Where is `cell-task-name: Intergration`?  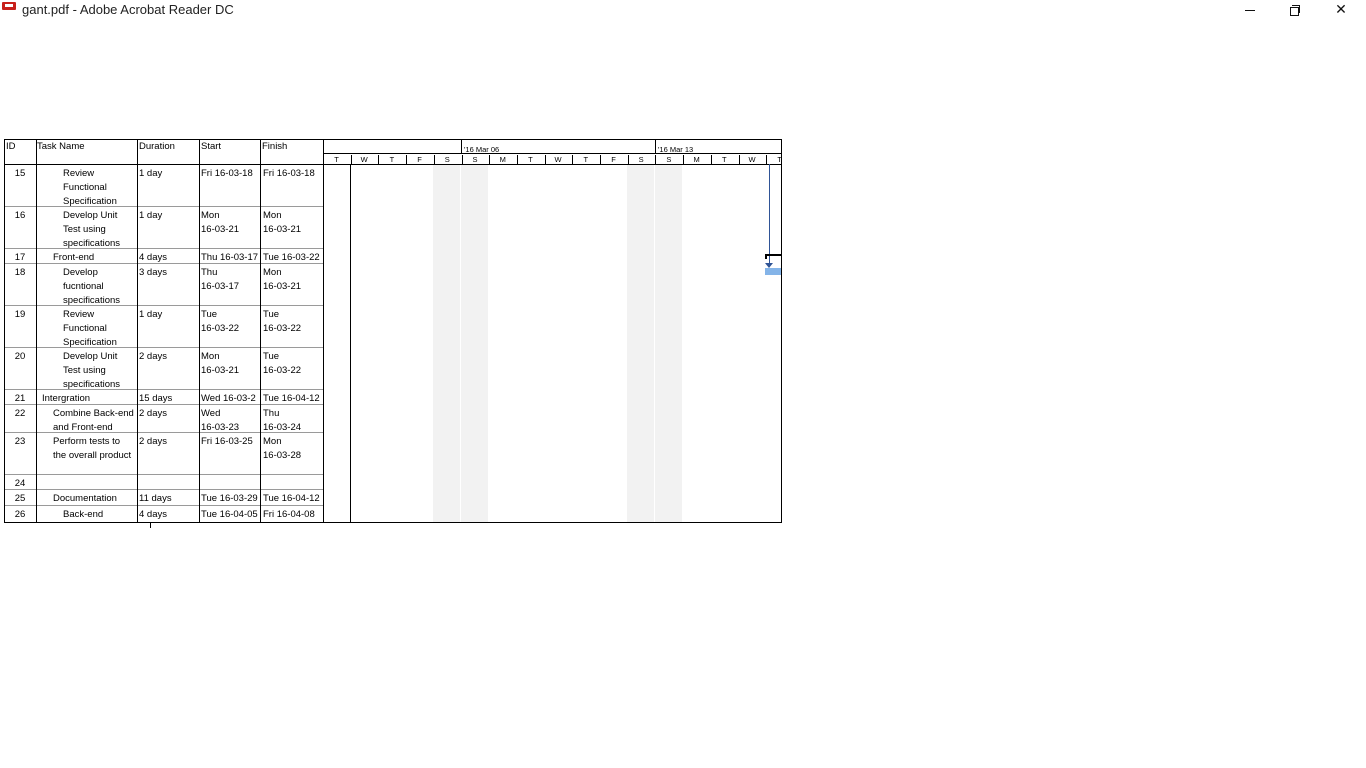 cell-task-name: Intergration is located at coordinates (66, 398).